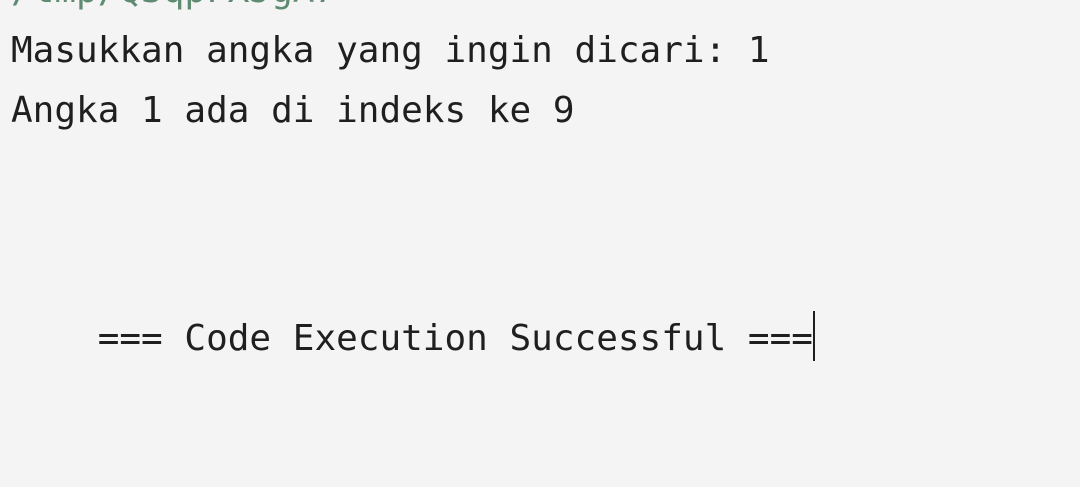 The image size is (1080, 487). I want to click on execution-path-text: /tmp/Q3qpFXJgA7, so click(173, 4).